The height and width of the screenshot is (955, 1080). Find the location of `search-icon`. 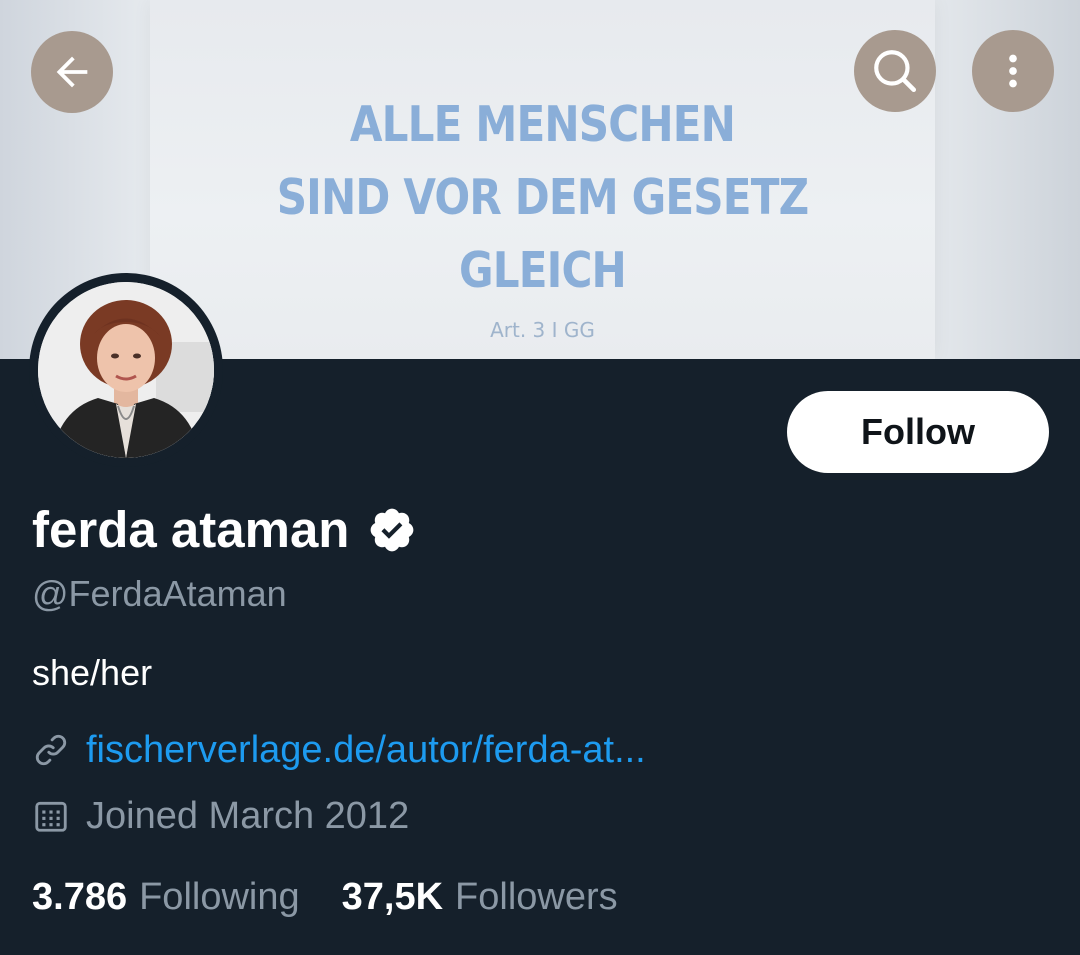

search-icon is located at coordinates (895, 71).